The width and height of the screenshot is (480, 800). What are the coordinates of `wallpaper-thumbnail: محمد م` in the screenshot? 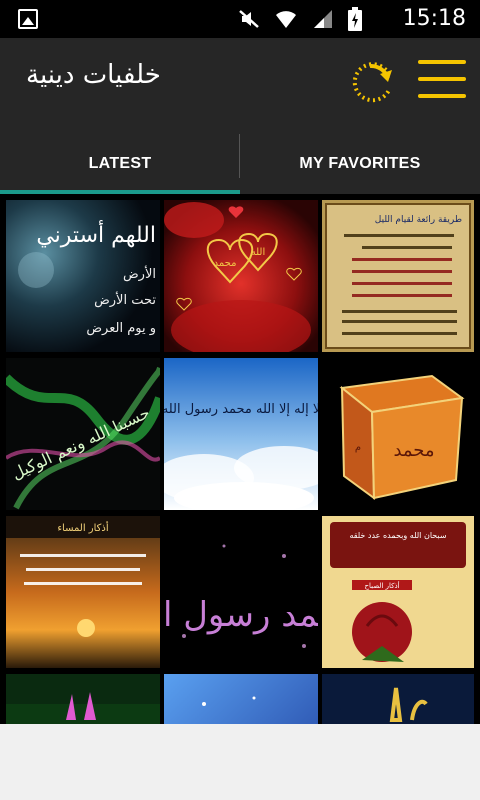 It's located at (398, 434).